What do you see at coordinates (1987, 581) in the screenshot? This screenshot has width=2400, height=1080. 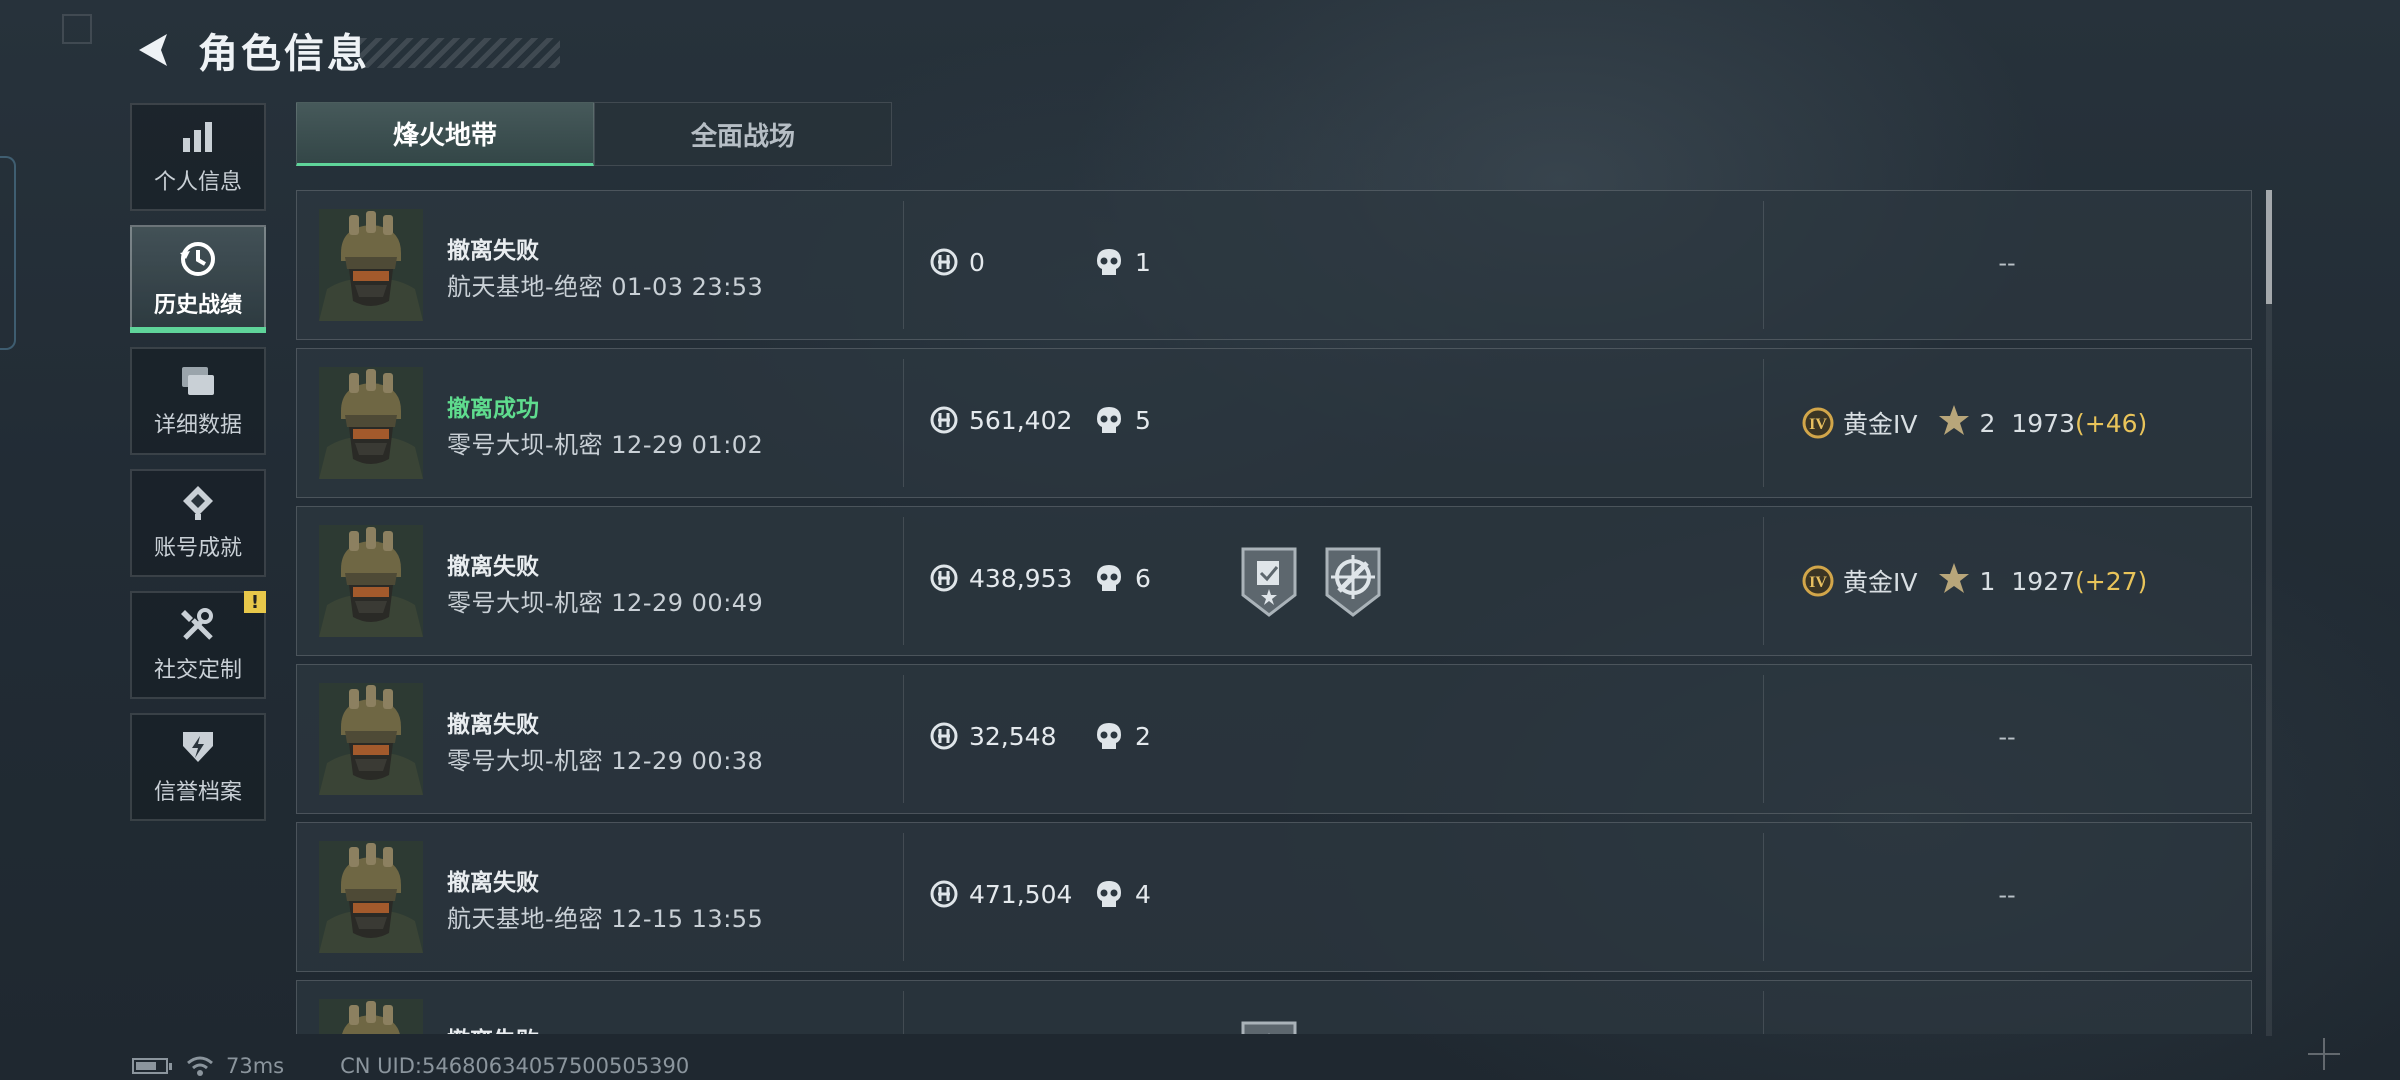 I see `rank-stars: 1` at bounding box center [1987, 581].